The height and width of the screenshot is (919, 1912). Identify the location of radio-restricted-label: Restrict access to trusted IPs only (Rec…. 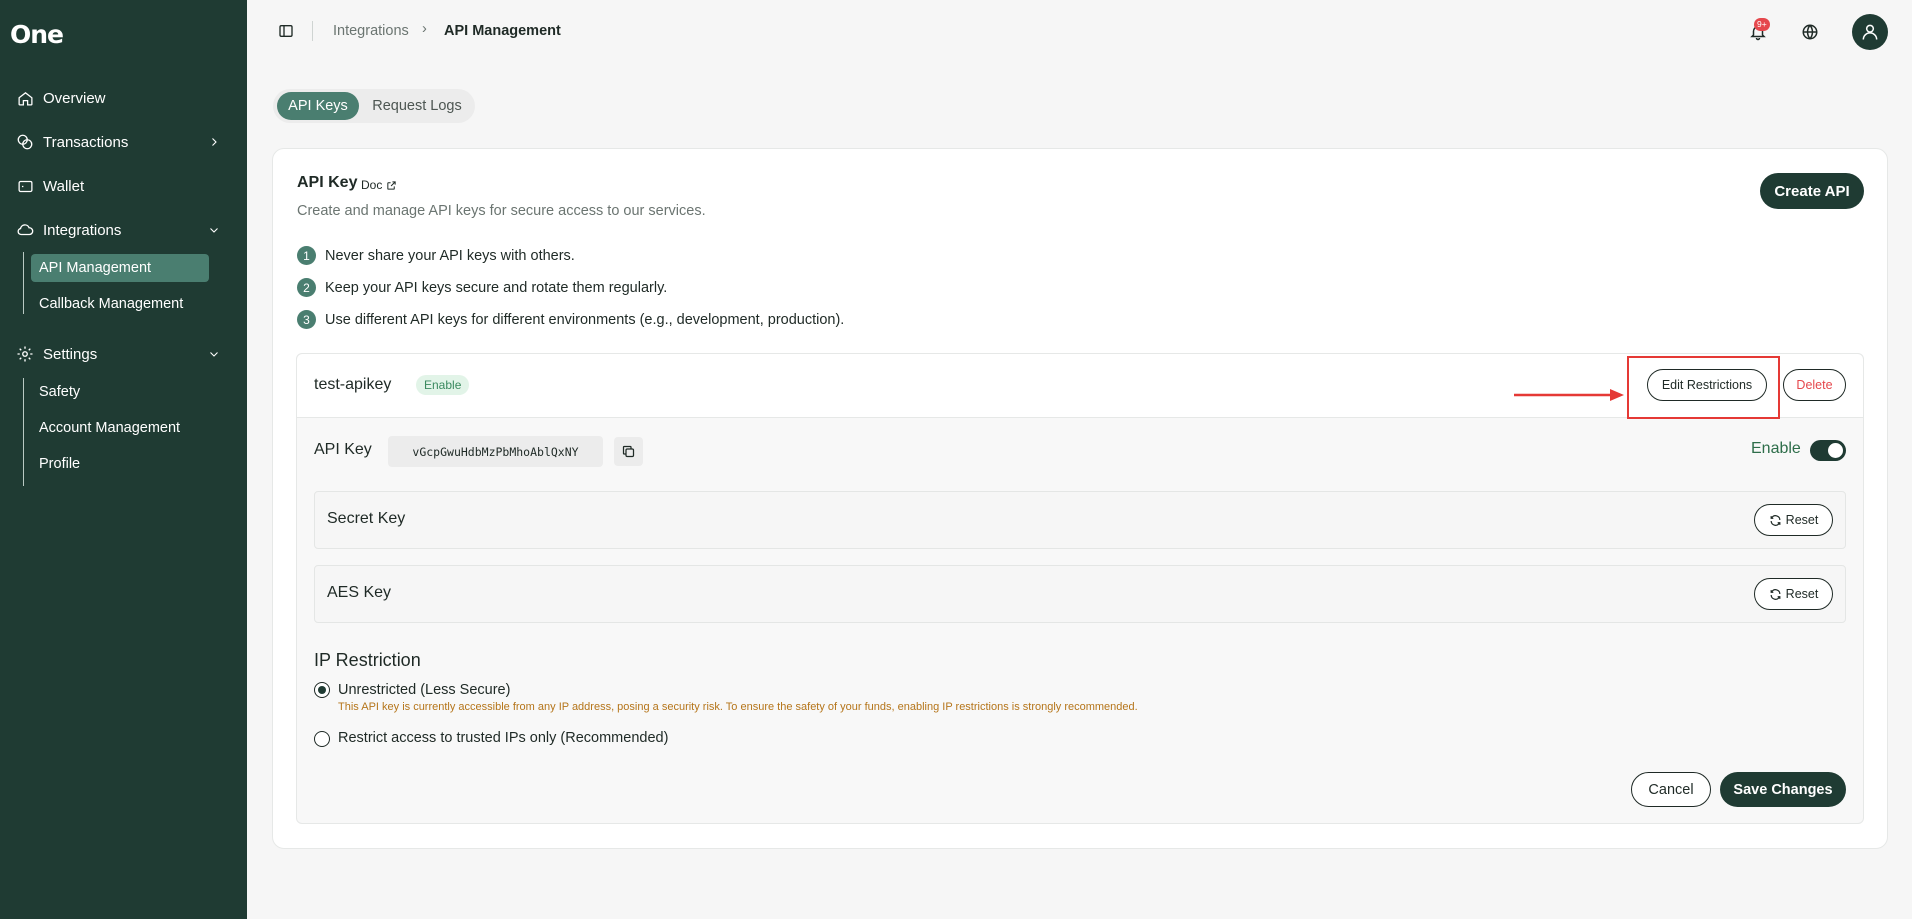
(503, 738).